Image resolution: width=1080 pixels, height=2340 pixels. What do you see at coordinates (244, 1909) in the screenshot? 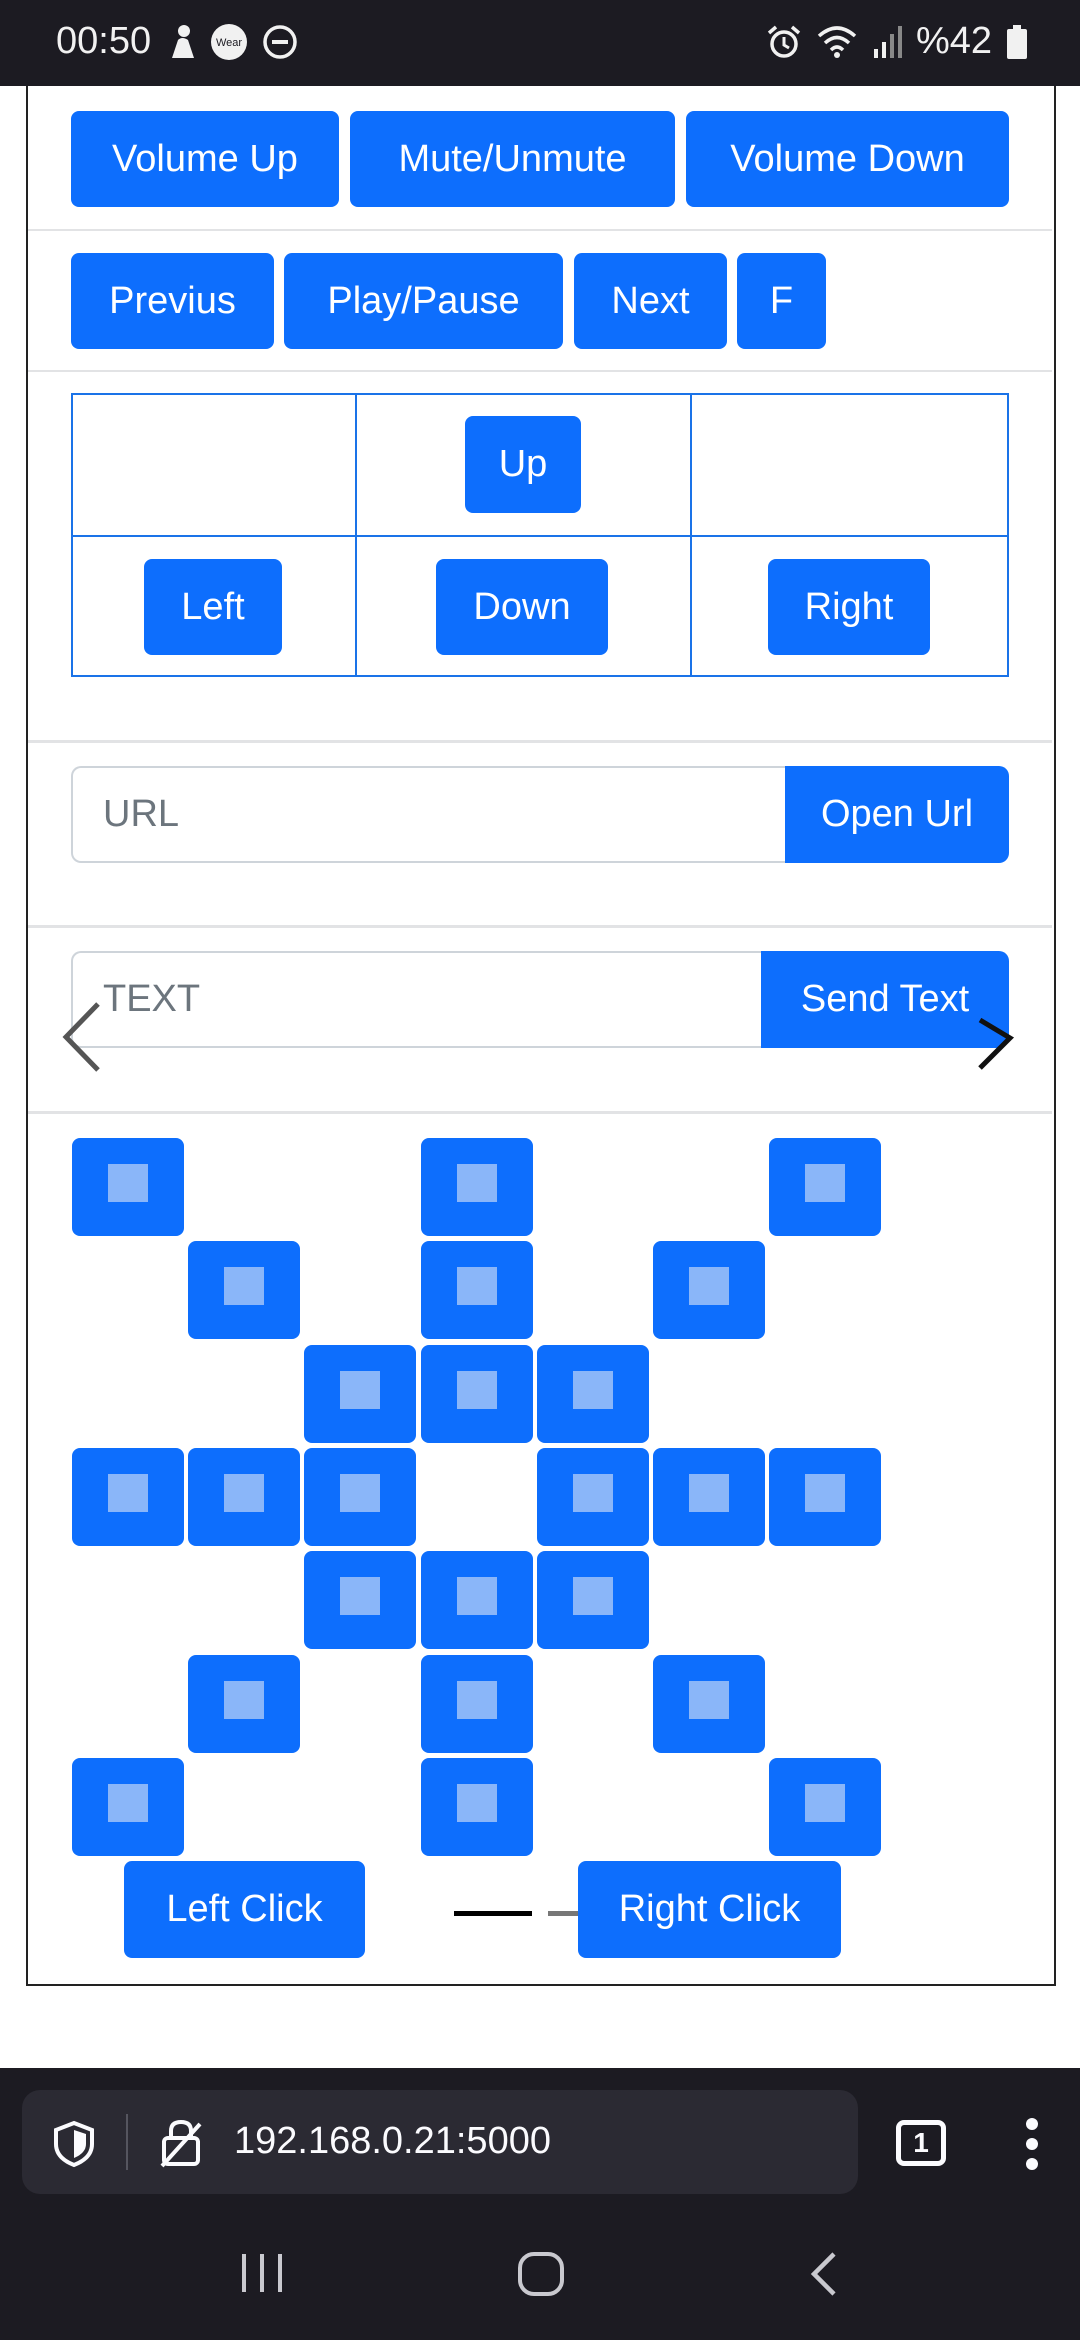
I see `left-click-button: Left Click` at bounding box center [244, 1909].